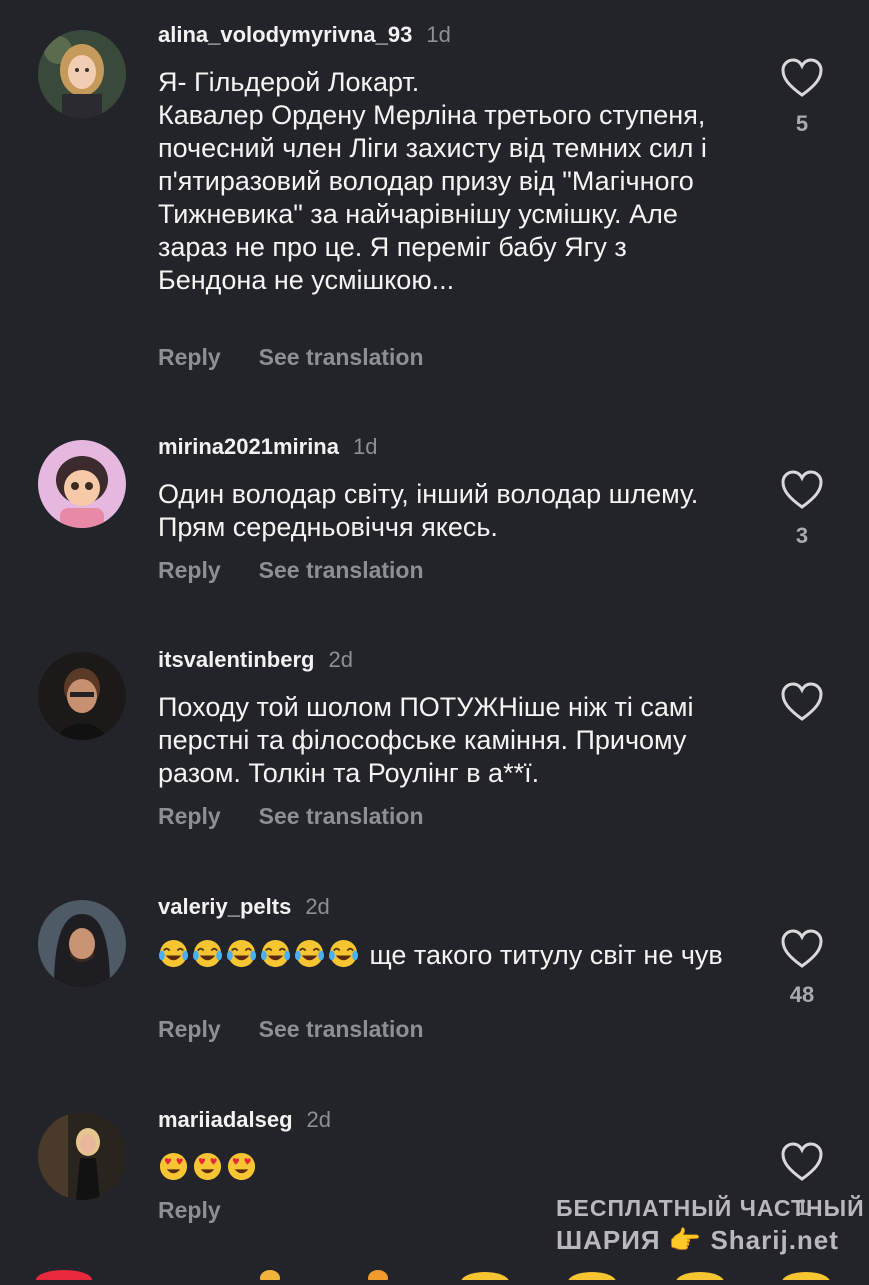 This screenshot has width=869, height=1285. What do you see at coordinates (64, 1277) in the screenshot?
I see `heart-emoji` at bounding box center [64, 1277].